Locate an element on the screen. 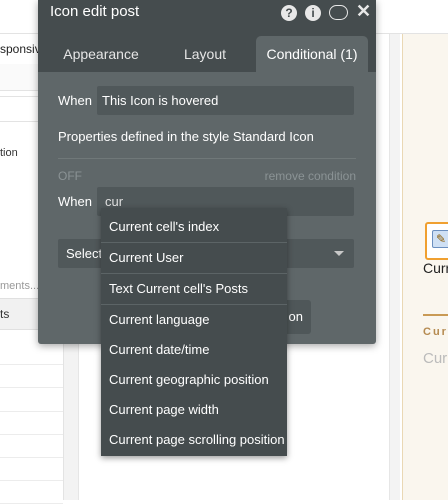  close-icon: ✕ is located at coordinates (363, 11).